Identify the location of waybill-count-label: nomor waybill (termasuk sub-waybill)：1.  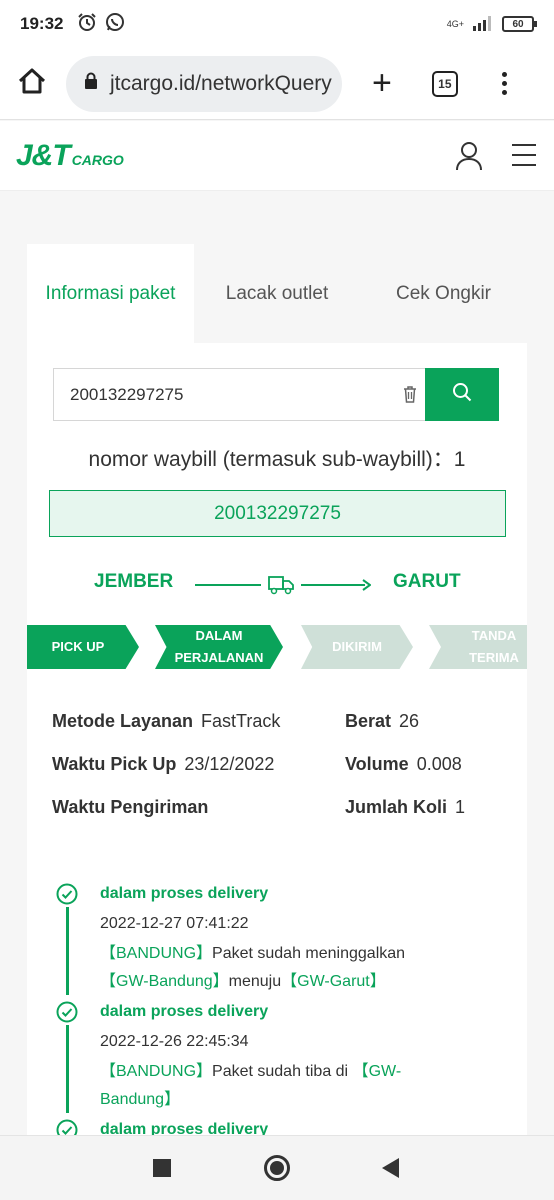
(277, 459).